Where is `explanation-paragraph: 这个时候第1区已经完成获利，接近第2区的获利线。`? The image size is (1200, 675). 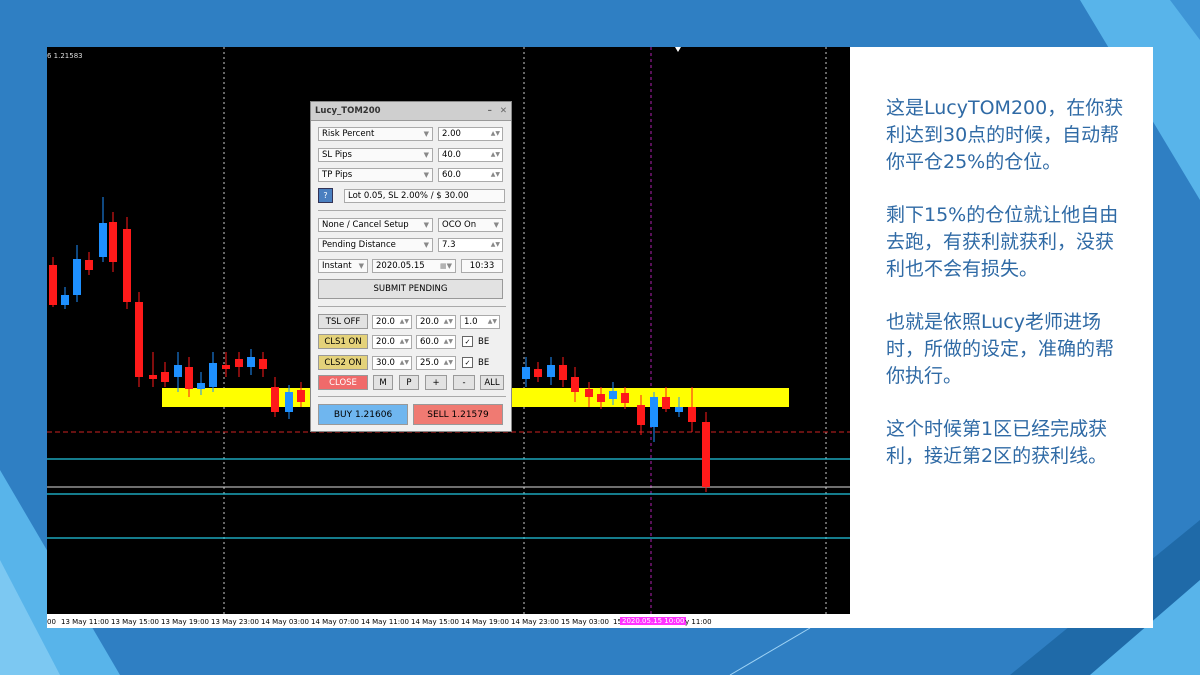 explanation-paragraph: 这个时候第1区已经完成获利，接近第2区的获利线。 is located at coordinates (997, 442).